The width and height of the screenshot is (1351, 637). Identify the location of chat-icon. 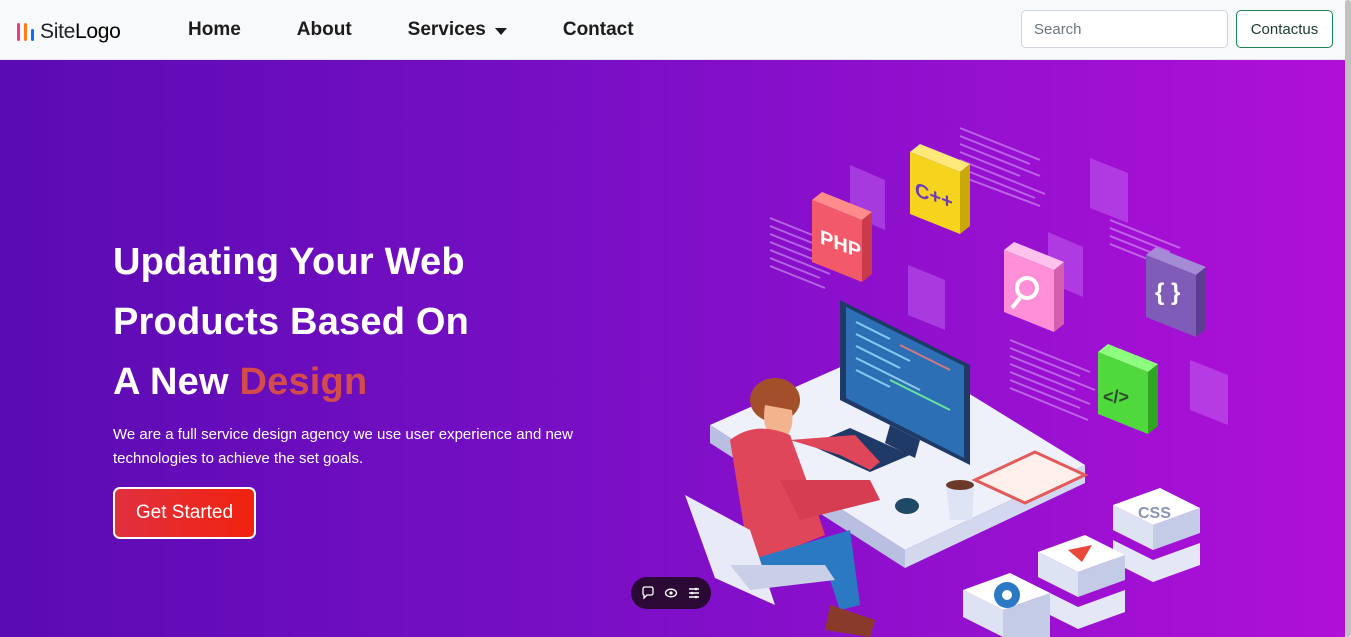
(648, 593).